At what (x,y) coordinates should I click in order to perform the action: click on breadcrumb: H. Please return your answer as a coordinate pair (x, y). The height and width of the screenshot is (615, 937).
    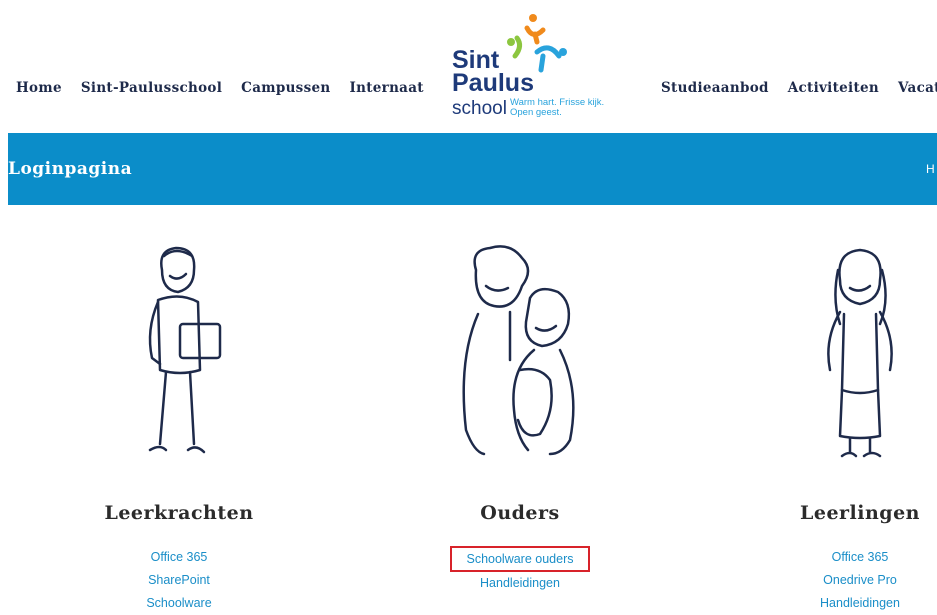
    Looking at the image, I should click on (930, 169).